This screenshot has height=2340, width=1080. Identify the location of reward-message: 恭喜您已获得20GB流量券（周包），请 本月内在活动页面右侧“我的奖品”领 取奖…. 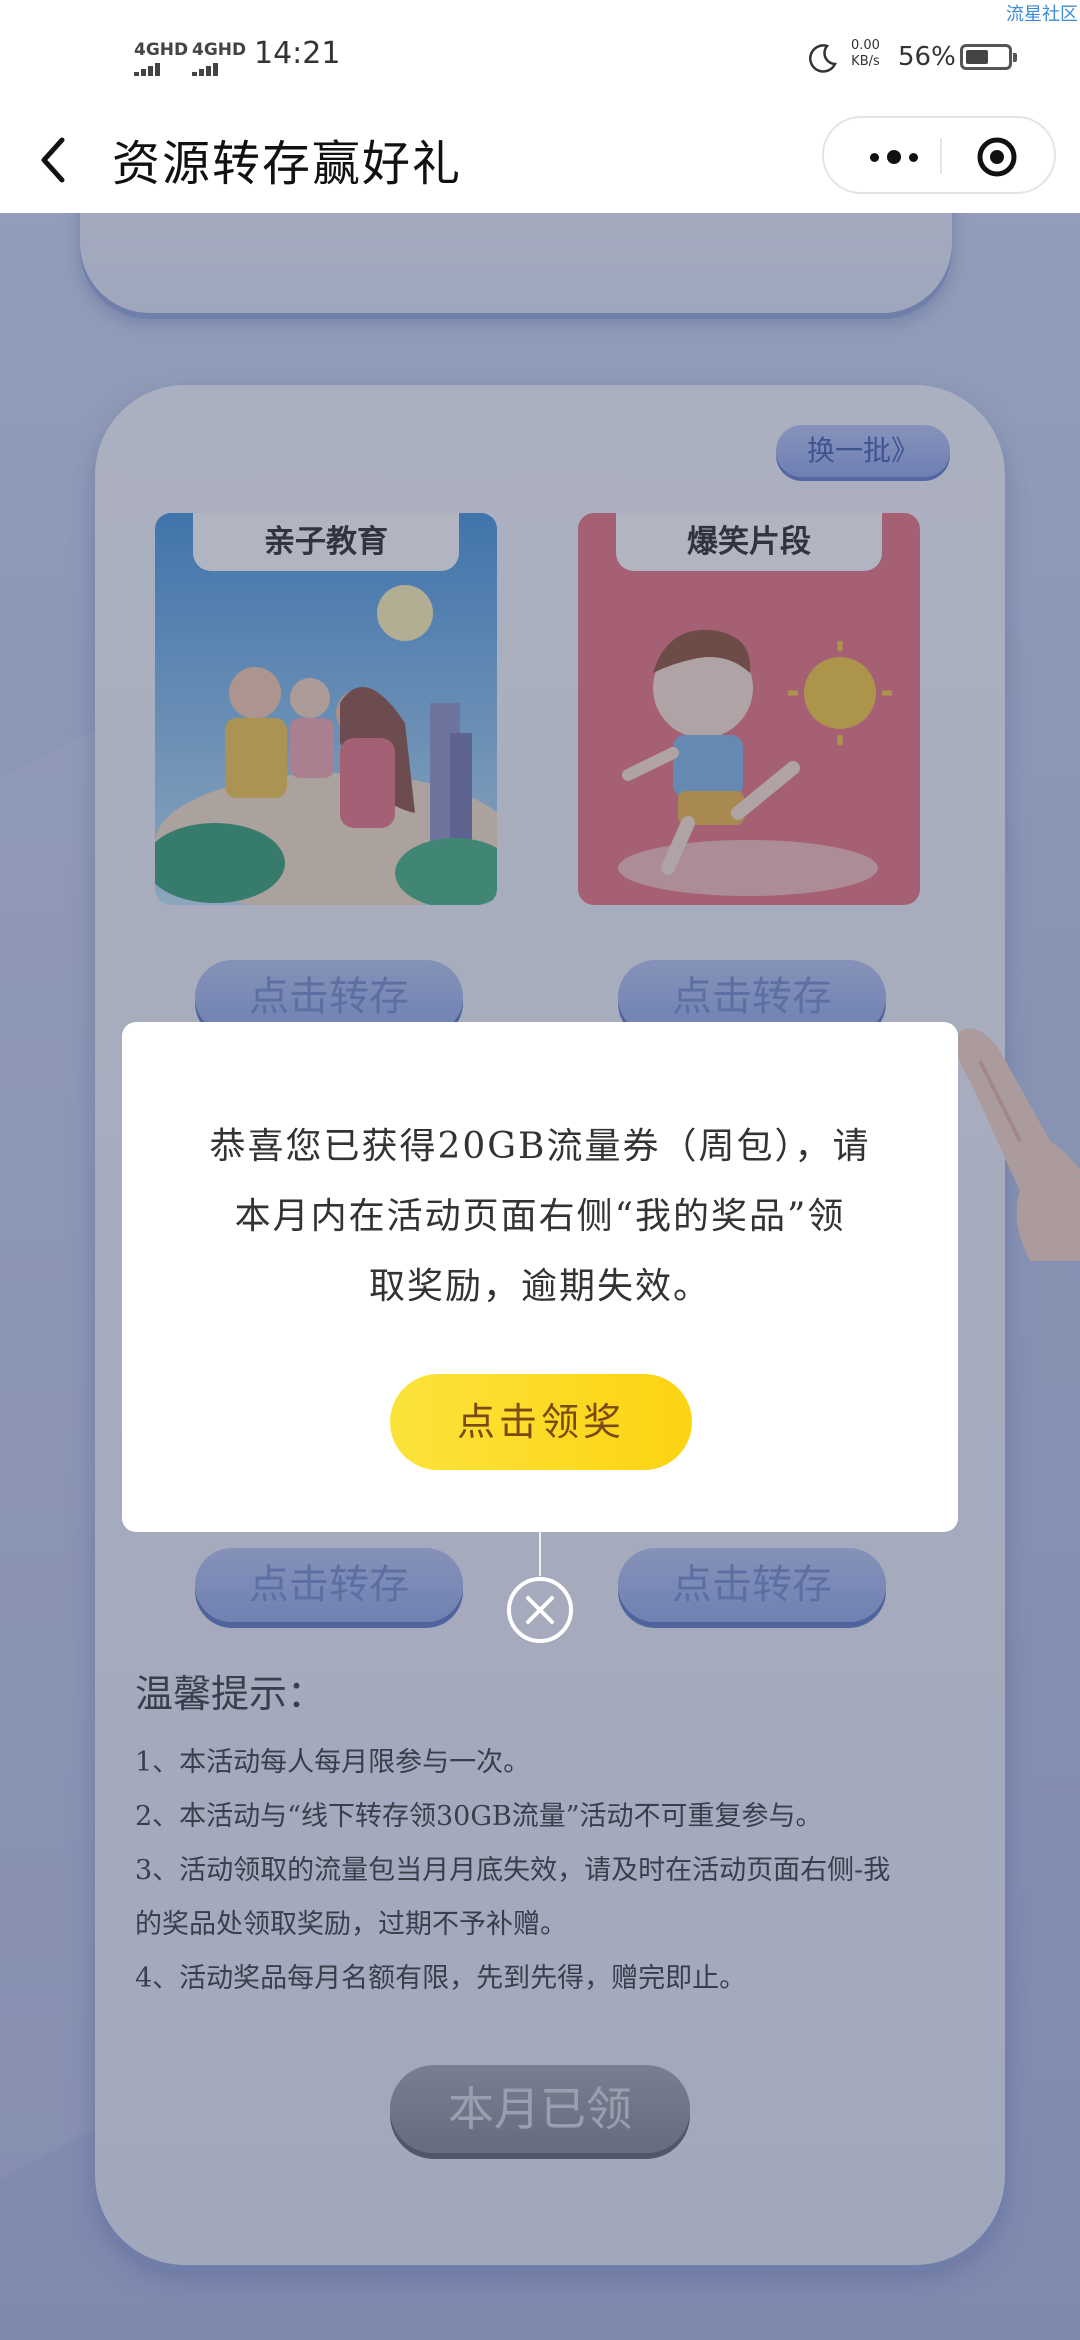
(540, 1217).